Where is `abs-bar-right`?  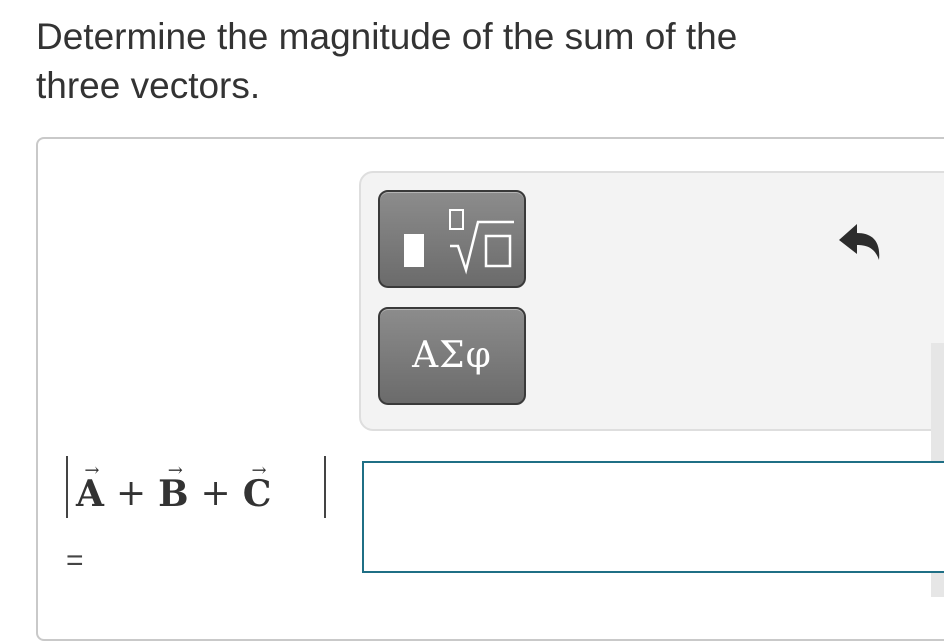
abs-bar-right is located at coordinates (325, 487).